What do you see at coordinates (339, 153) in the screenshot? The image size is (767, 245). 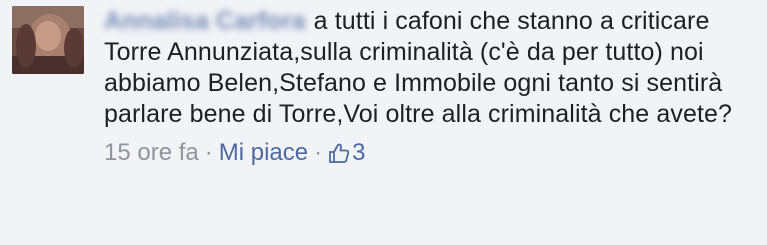 I see `thumbs-up-icon` at bounding box center [339, 153].